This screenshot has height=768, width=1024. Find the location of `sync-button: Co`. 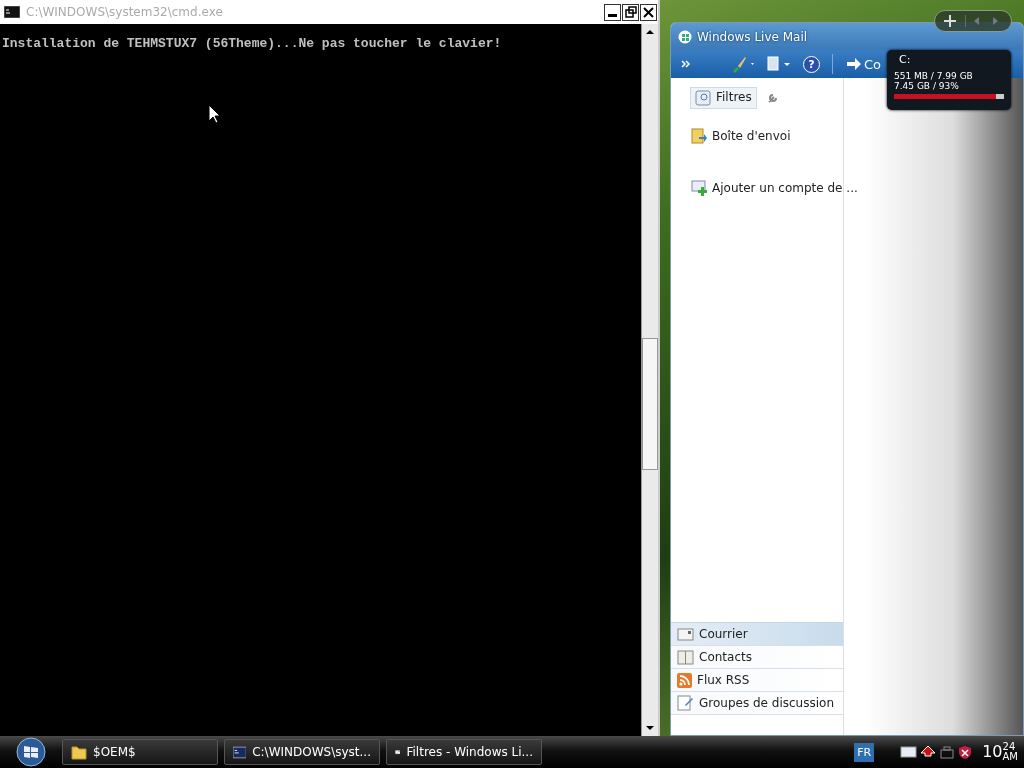

sync-button: Co is located at coordinates (863, 64).